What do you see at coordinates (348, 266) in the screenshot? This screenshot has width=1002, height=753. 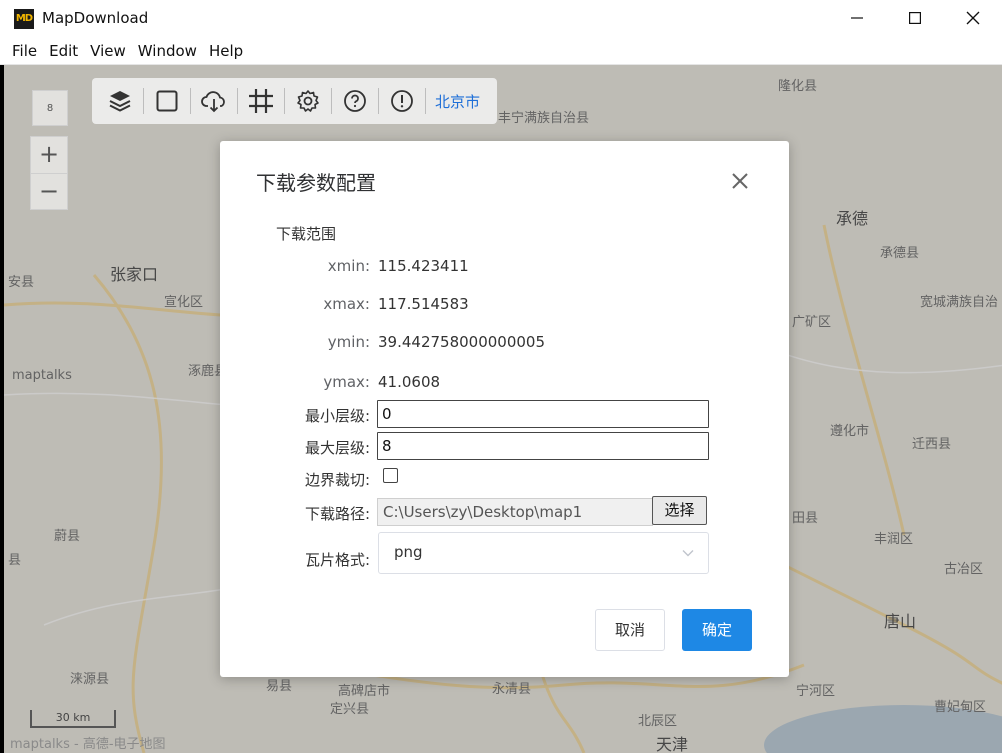 I see `xmin-label: xmin:` at bounding box center [348, 266].